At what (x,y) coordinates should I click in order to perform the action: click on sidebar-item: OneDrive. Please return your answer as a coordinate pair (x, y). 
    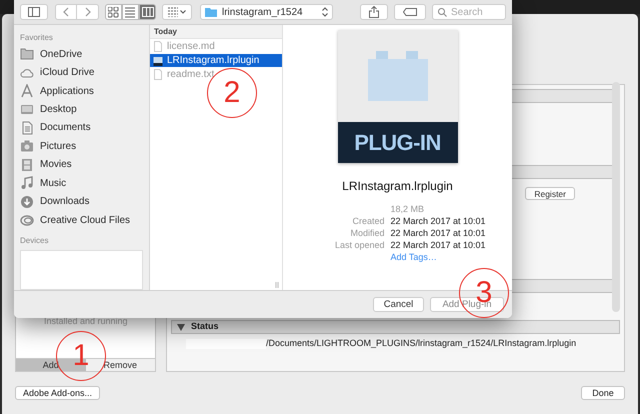
    Looking at the image, I should click on (61, 54).